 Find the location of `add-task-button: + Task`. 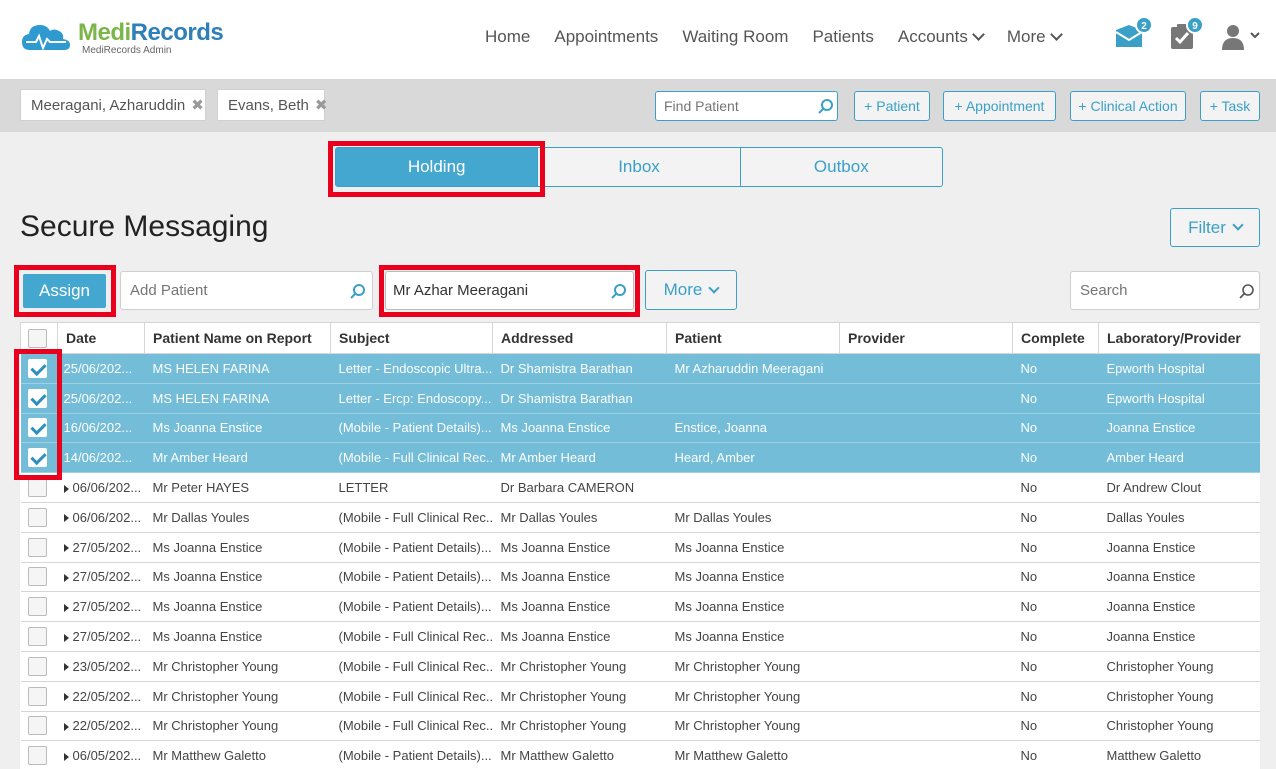

add-task-button: + Task is located at coordinates (1230, 106).